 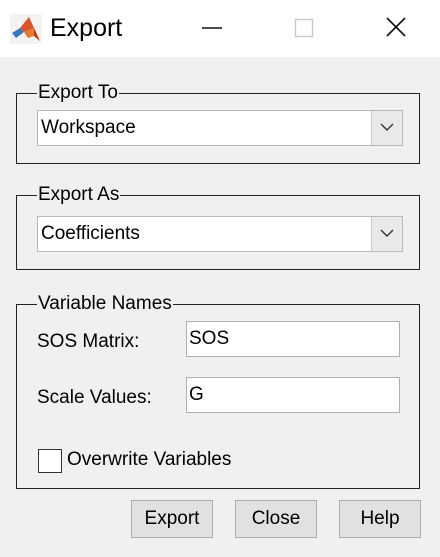 What do you see at coordinates (380, 519) in the screenshot?
I see `help-button: Help` at bounding box center [380, 519].